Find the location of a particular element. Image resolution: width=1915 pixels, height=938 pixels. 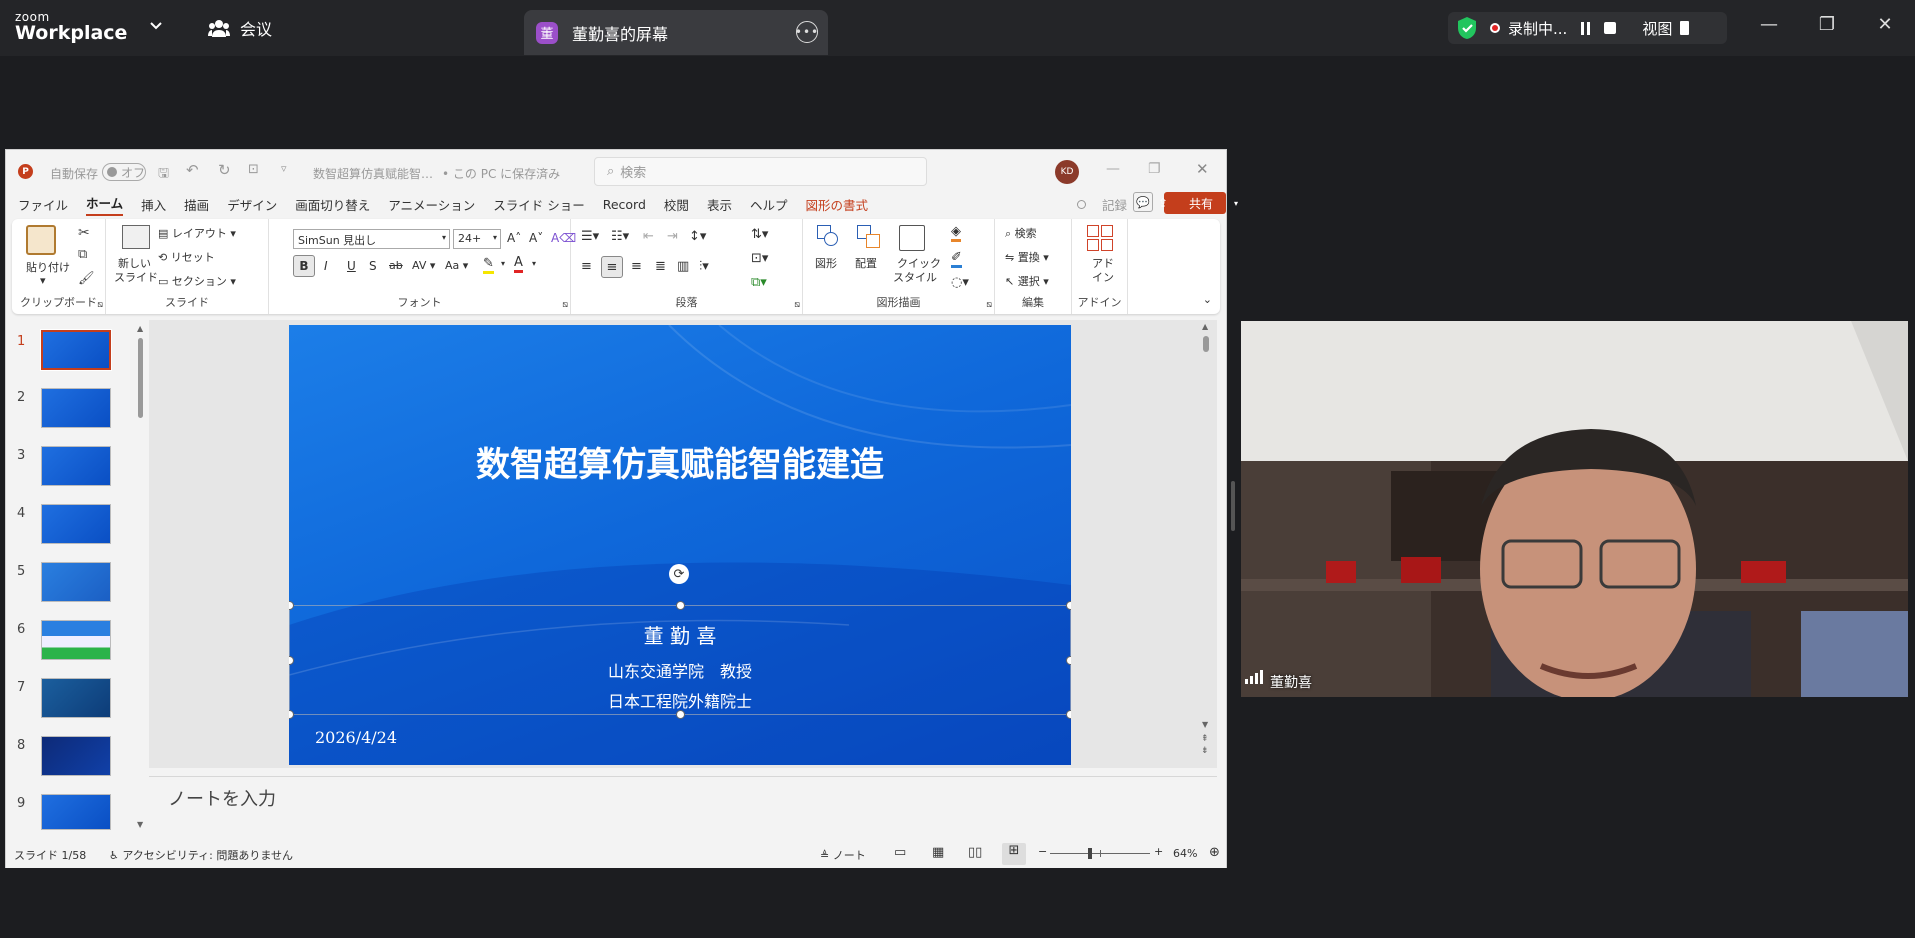

clipboard-launcher-icon: ⧅ is located at coordinates (100, 305).